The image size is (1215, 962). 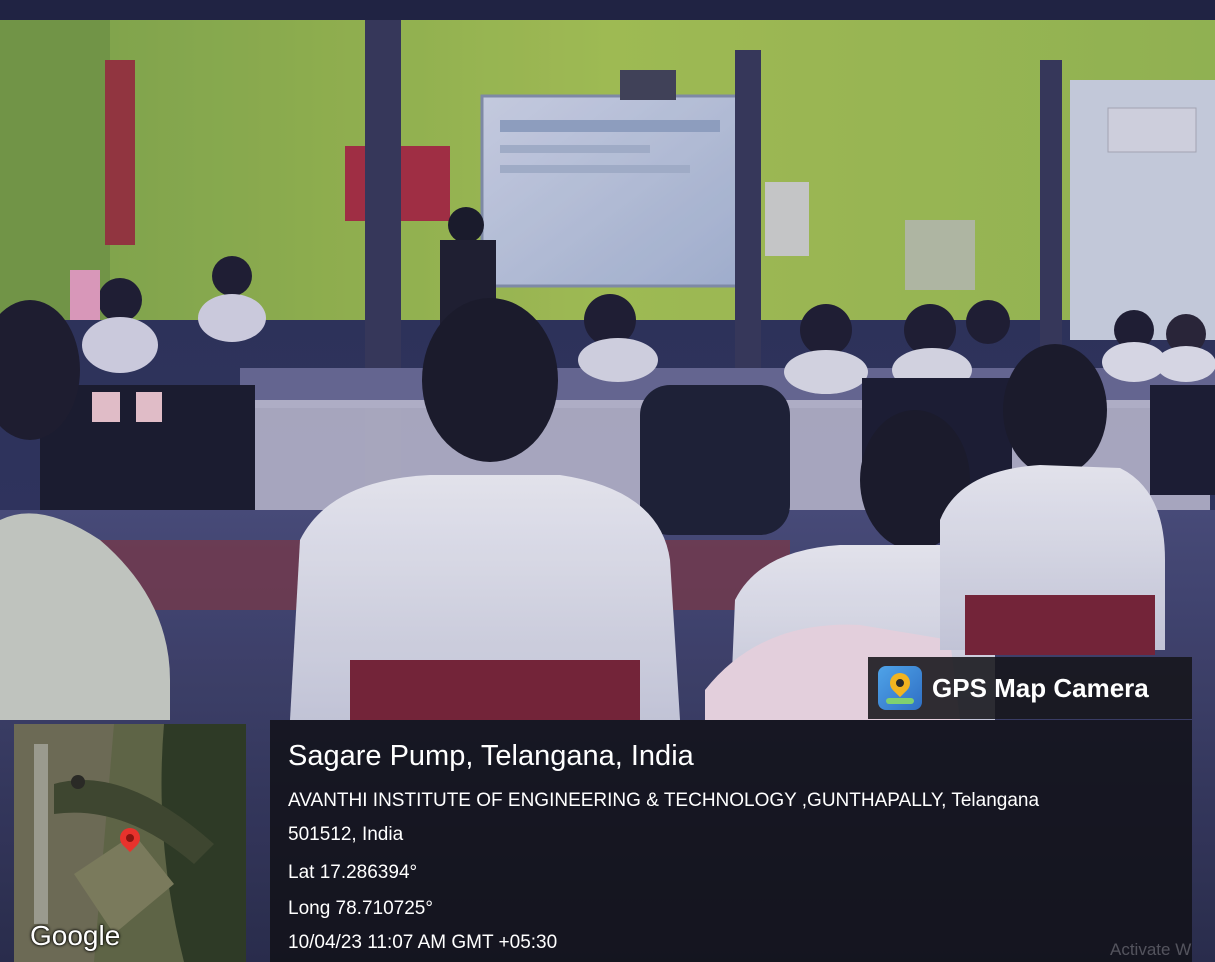 I want to click on google-logo: Google, so click(x=75, y=935).